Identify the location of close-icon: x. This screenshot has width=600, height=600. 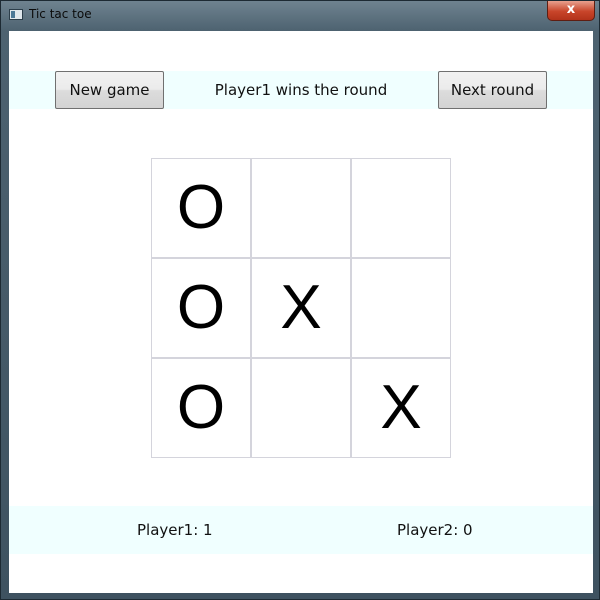
(571, 9).